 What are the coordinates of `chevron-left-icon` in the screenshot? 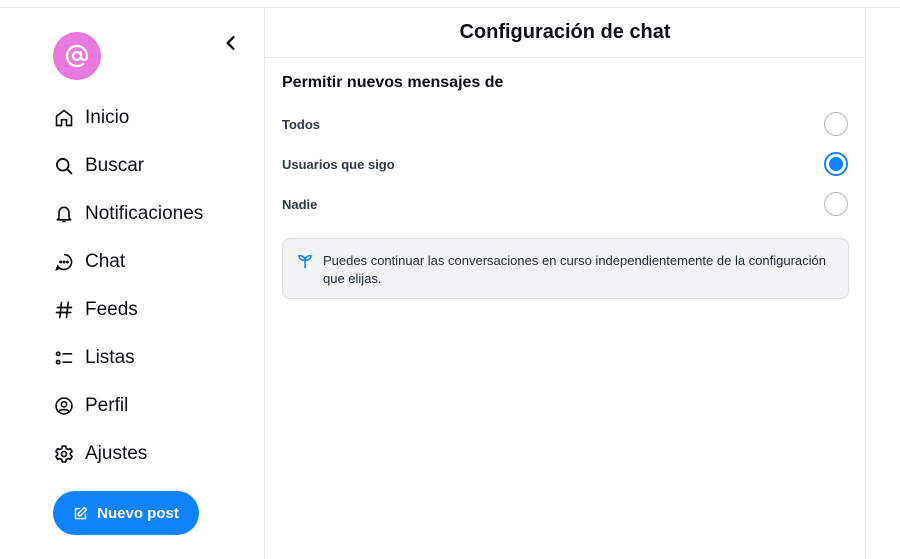 It's located at (230, 43).